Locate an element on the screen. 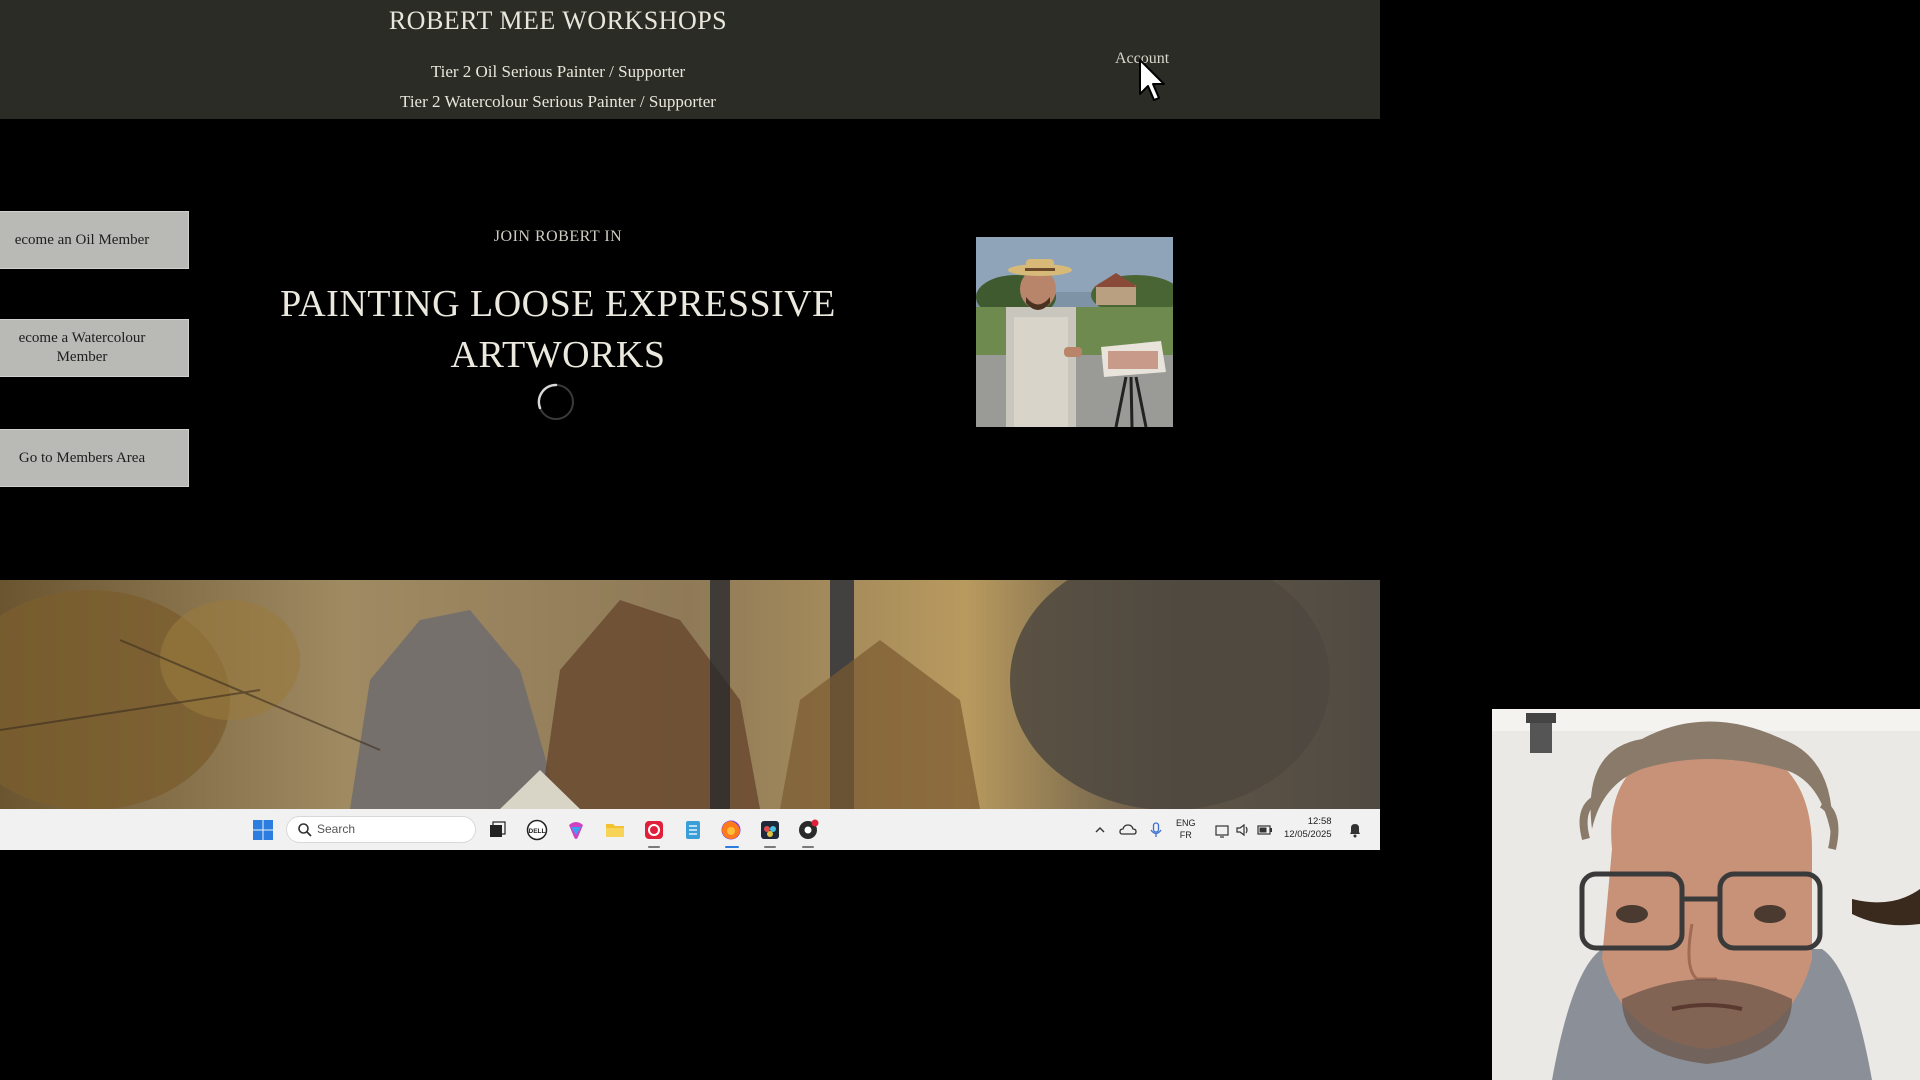 Image resolution: width=1920 pixels, height=1080 pixels. task-view-icon is located at coordinates (497, 830).